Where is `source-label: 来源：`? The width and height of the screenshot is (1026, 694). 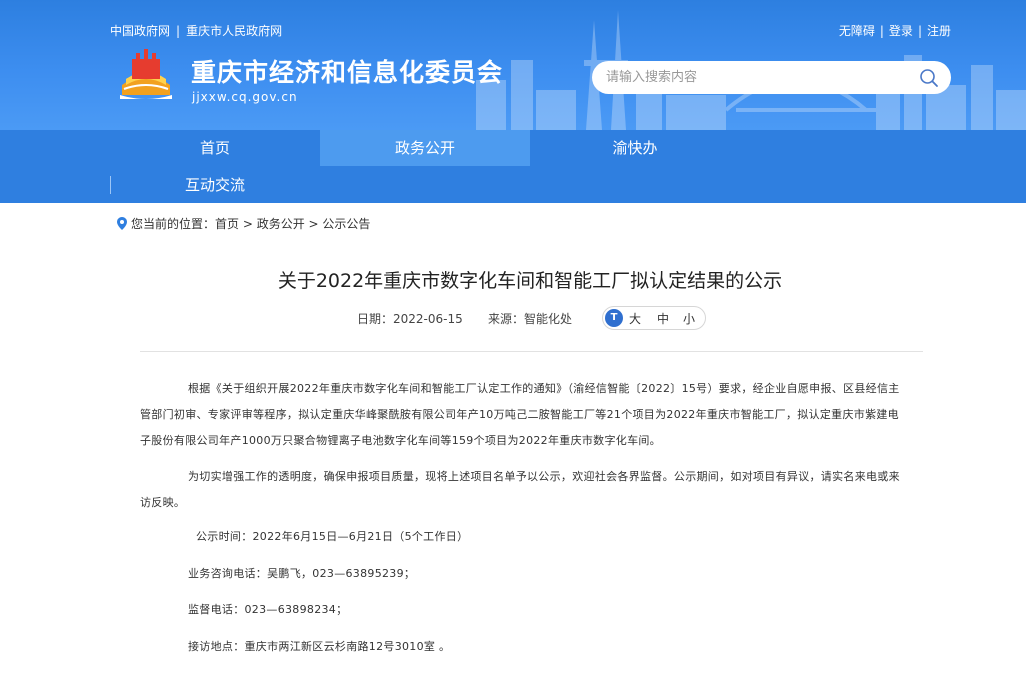 source-label: 来源： is located at coordinates (506, 319).